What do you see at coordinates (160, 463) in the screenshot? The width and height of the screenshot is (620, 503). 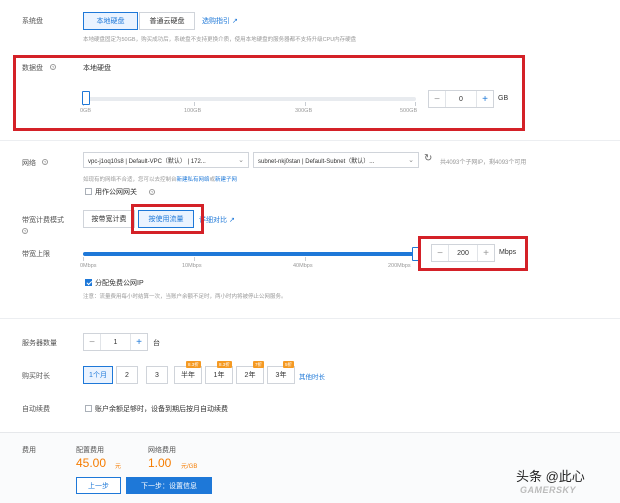 I see `network-fee-value: 1.00` at bounding box center [160, 463].